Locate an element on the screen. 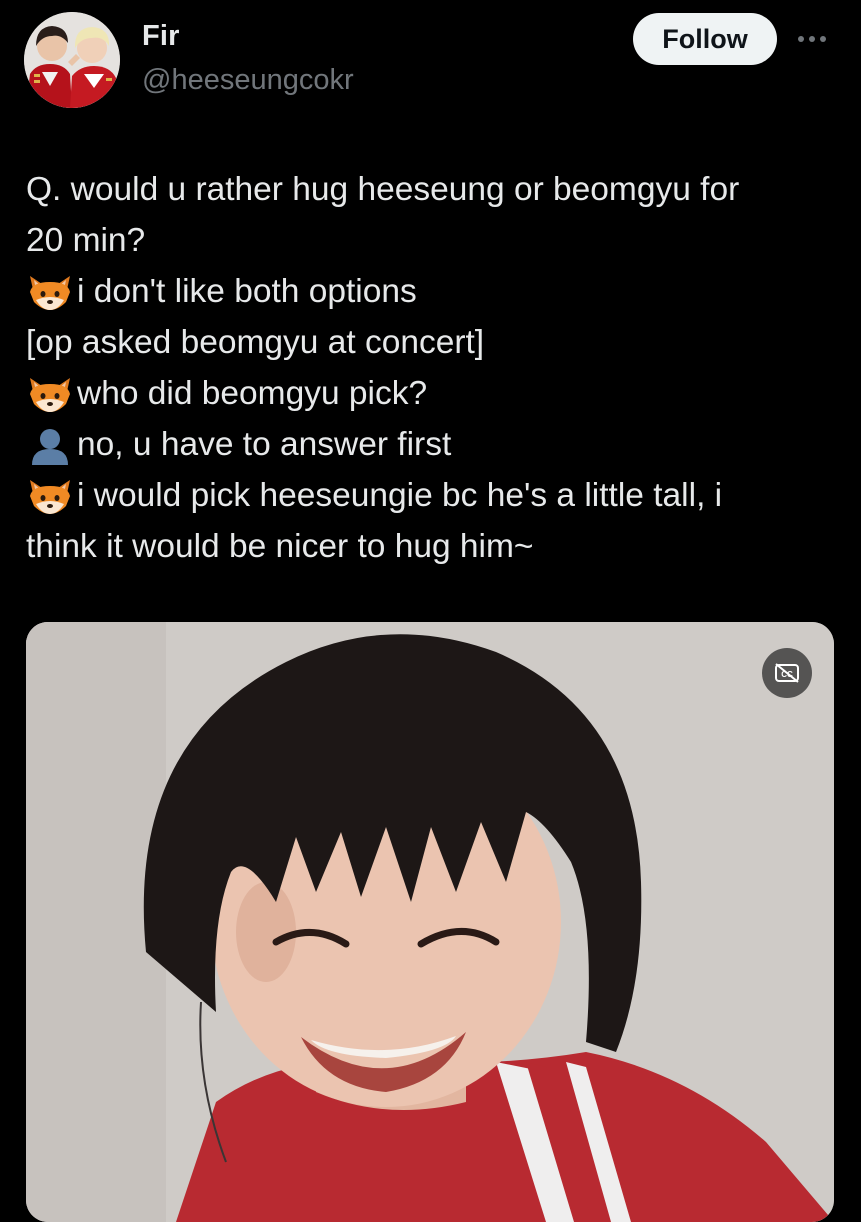  follow-button: Follow is located at coordinates (705, 39).